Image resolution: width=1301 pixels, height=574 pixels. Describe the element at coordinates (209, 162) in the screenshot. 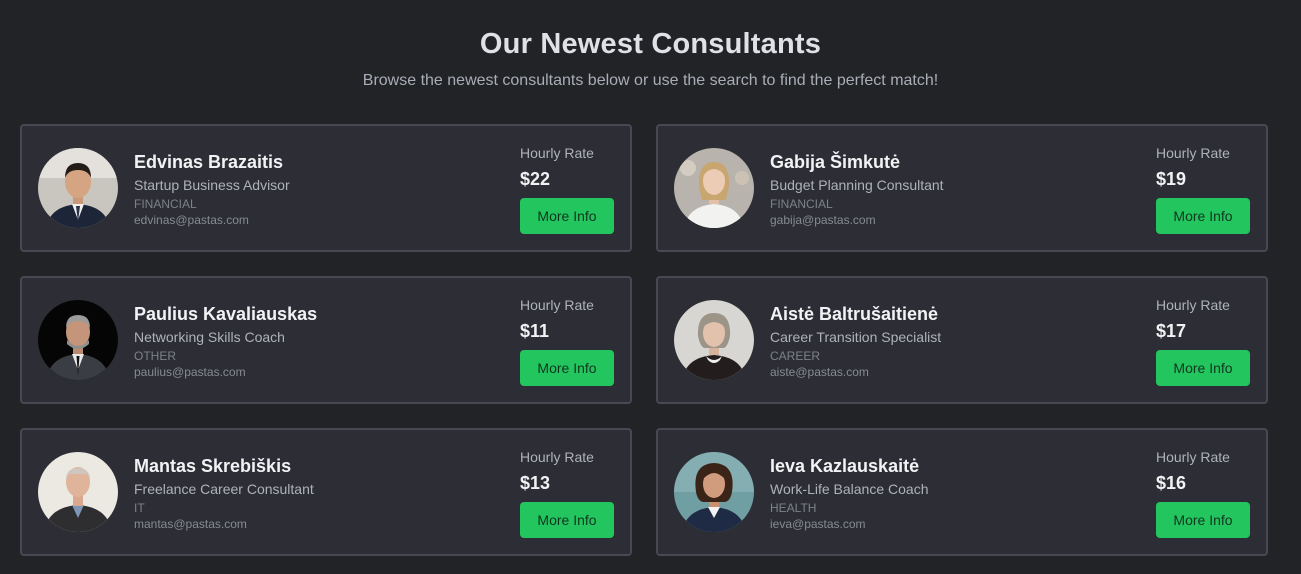

I see `consultant-name: Edvinas Brazaitis` at that location.